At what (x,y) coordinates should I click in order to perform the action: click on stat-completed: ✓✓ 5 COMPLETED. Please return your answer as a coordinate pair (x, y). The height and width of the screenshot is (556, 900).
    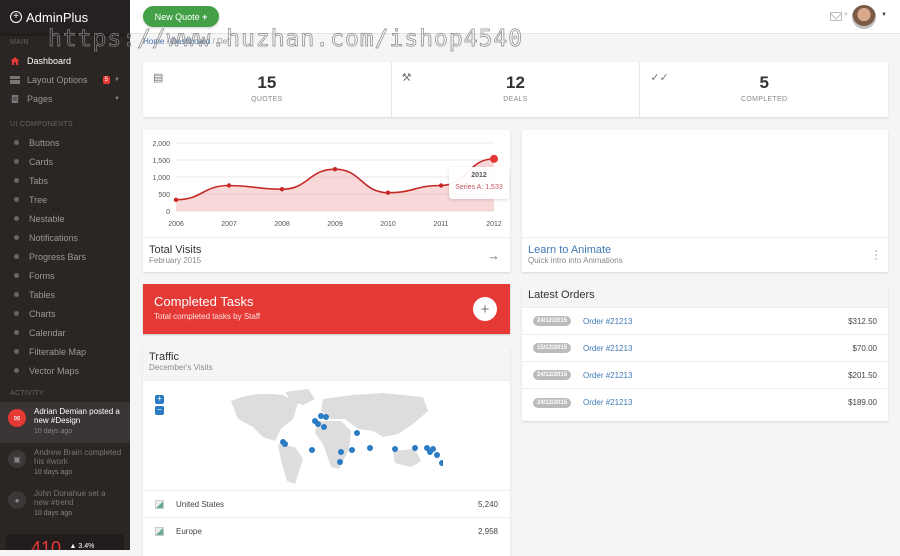
    Looking at the image, I should click on (764, 89).